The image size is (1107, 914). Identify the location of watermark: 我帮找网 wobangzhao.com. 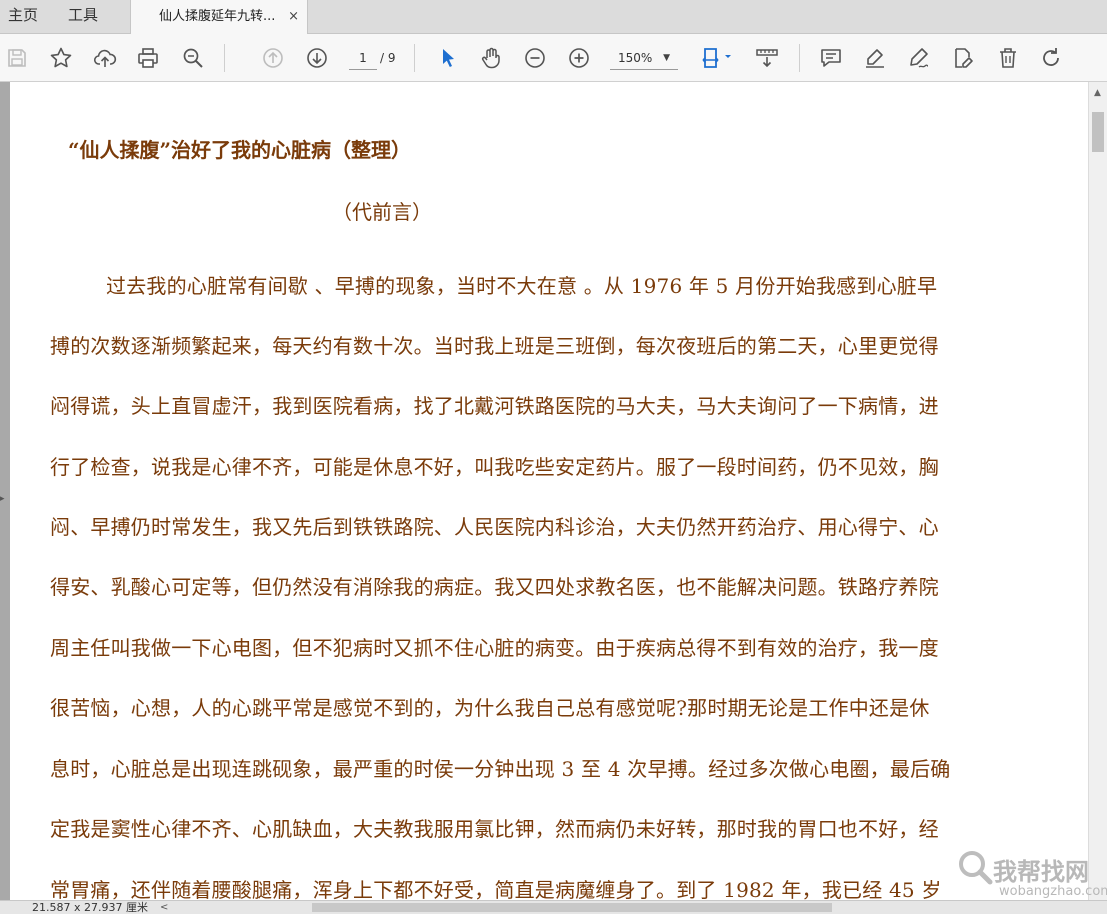
(1031, 875).